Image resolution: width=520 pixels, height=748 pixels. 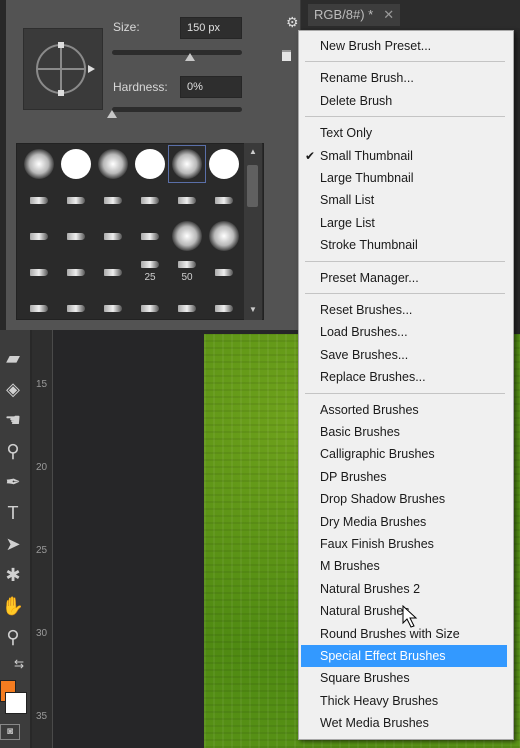 I want to click on menu-item: Square Brushes, so click(x=406, y=678).